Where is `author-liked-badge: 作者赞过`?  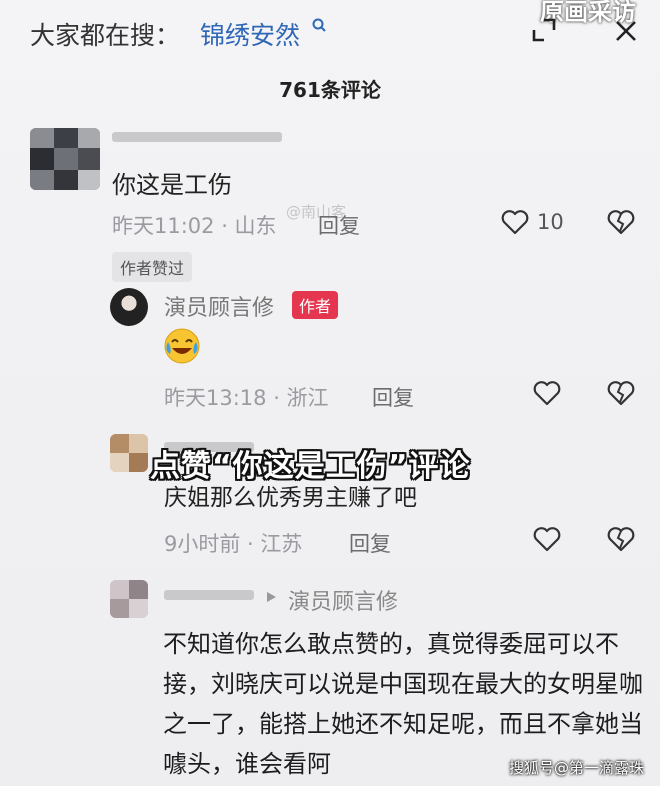
author-liked-badge: 作者赞过 is located at coordinates (152, 267).